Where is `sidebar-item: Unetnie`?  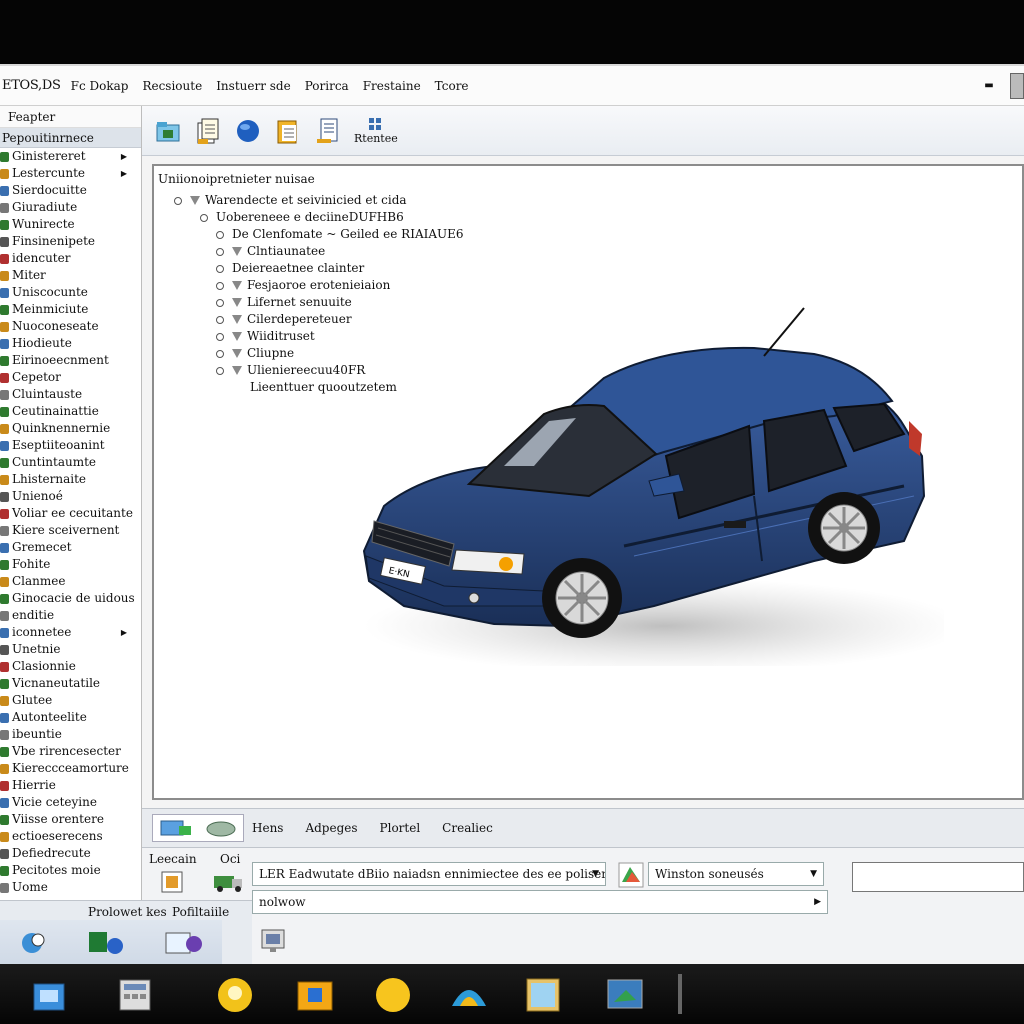 sidebar-item: Unetnie is located at coordinates (70, 649).